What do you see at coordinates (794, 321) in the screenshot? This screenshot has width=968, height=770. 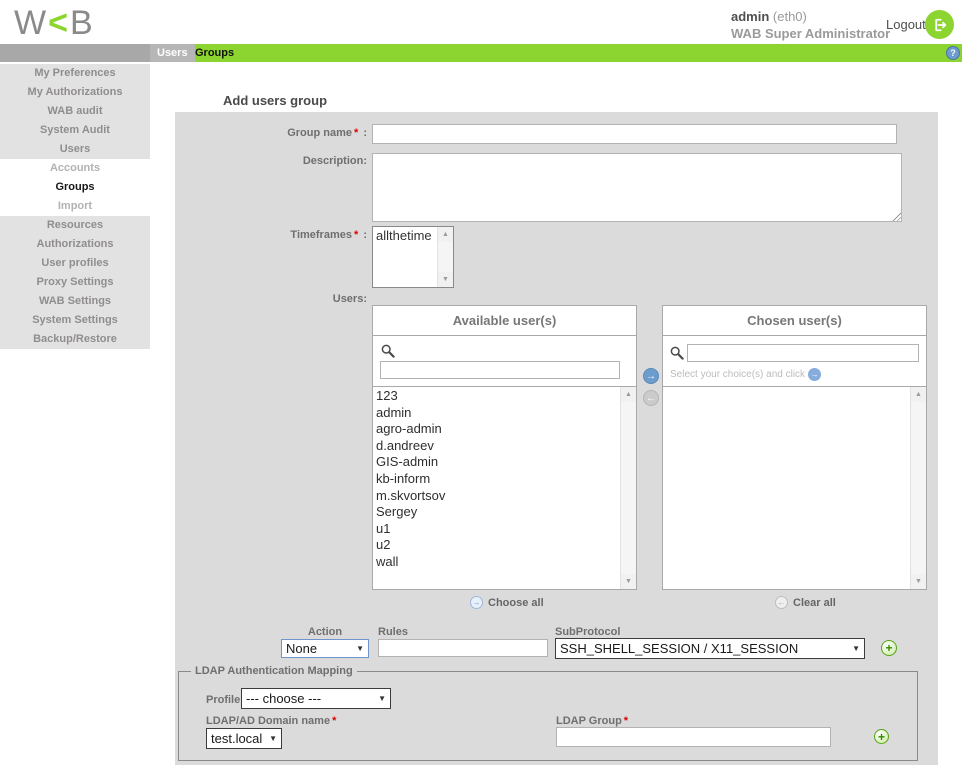 I see `chosen-users-title: Chosen user(s)` at bounding box center [794, 321].